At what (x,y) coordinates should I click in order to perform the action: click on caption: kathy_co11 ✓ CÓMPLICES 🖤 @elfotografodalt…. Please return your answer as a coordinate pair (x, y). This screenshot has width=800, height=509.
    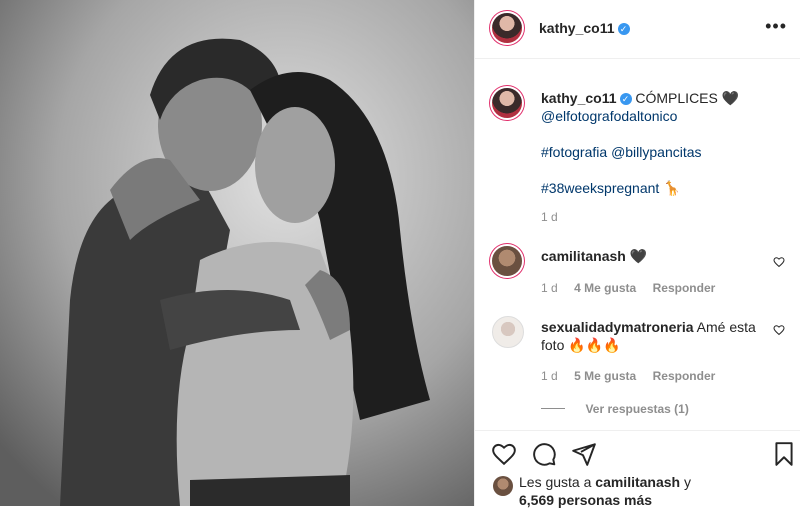
    Looking at the image, I should click on (663, 157).